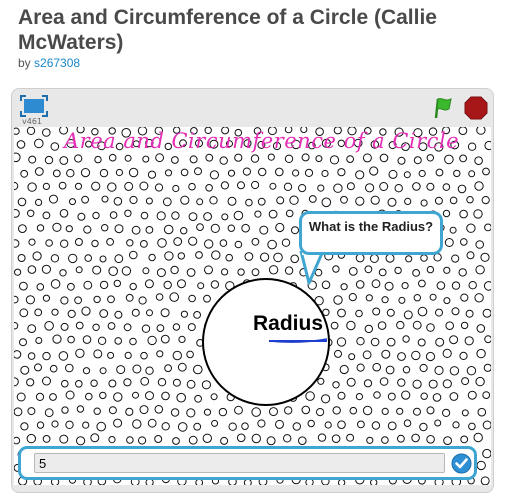 Image resolution: width=506 pixels, height=498 pixels. I want to click on green-flag-button, so click(444, 108).